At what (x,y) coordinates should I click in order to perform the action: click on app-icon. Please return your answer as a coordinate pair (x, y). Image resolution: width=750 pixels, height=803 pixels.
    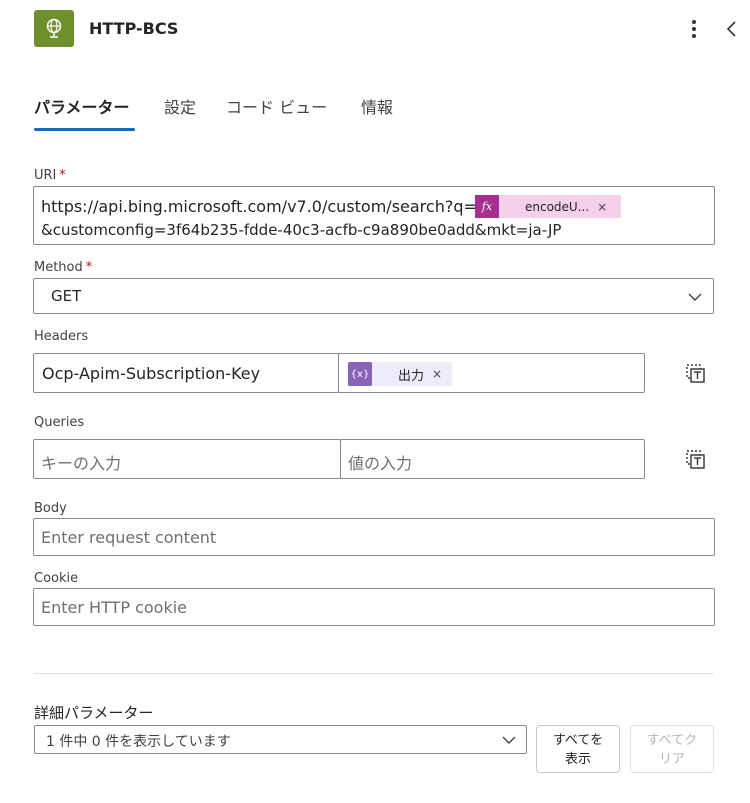
    Looking at the image, I should click on (54, 28).